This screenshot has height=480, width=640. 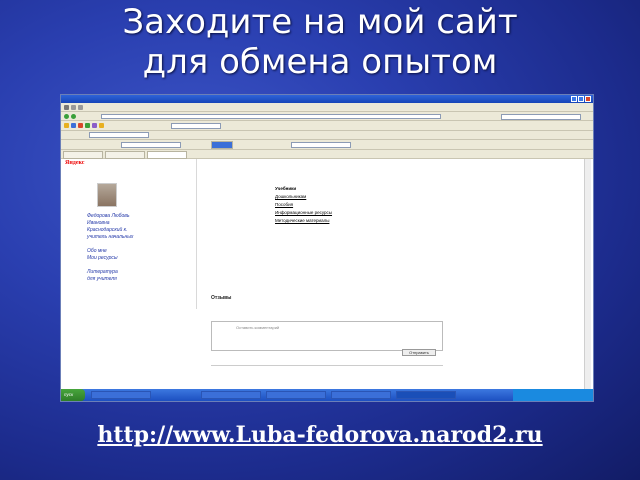 What do you see at coordinates (321, 145) in the screenshot?
I see `radio-input` at bounding box center [321, 145].